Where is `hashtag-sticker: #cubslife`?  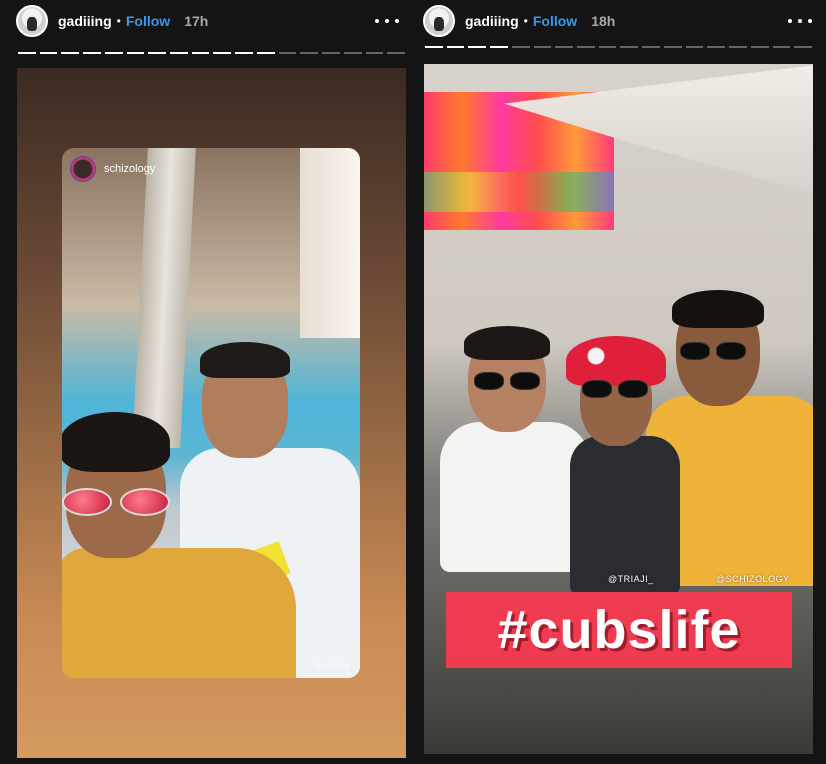 hashtag-sticker: #cubslife is located at coordinates (619, 630).